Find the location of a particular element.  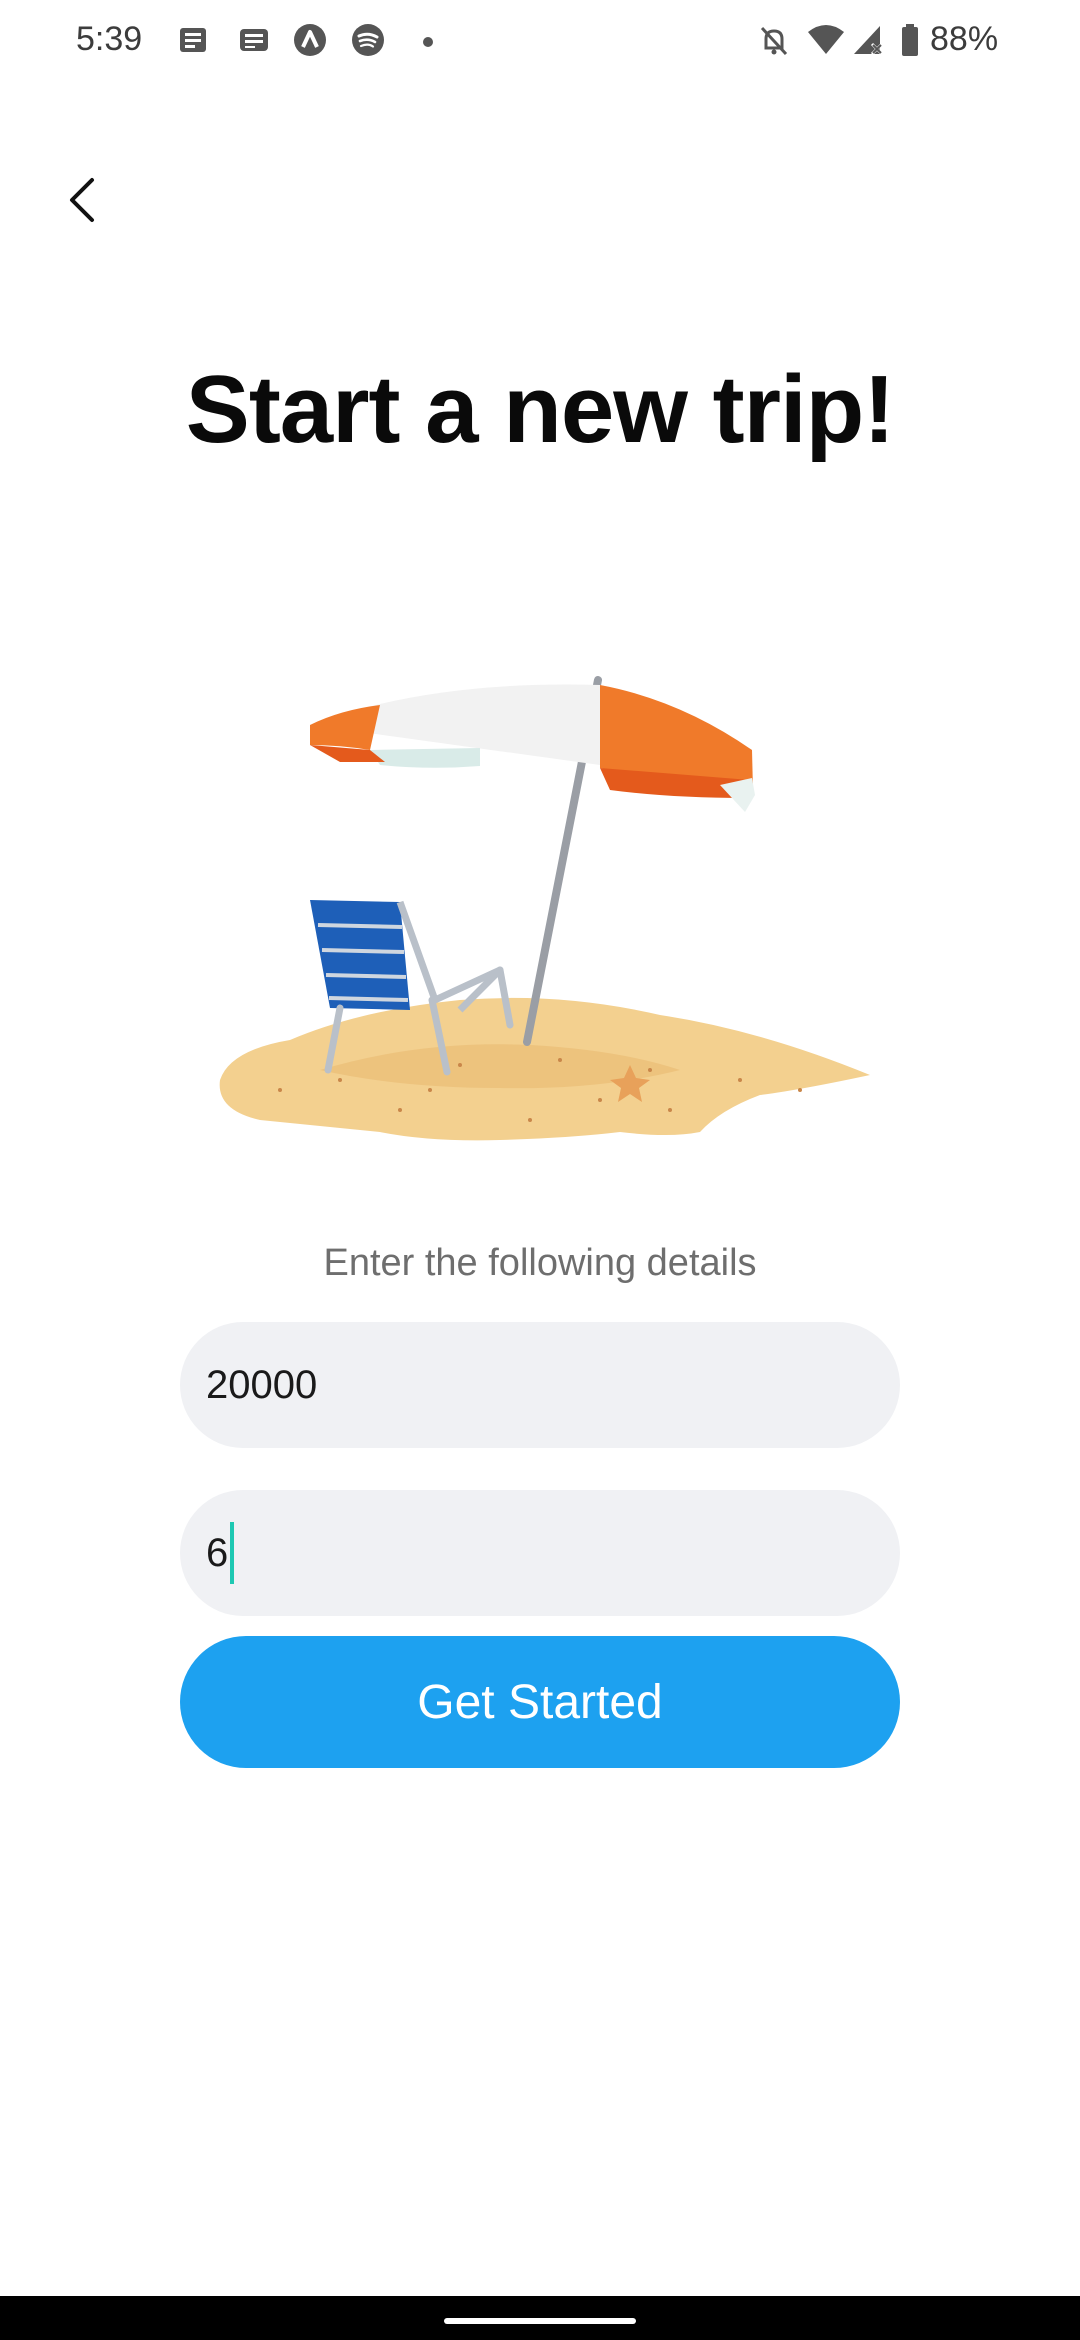

chevron-left-icon is located at coordinates (82, 202).